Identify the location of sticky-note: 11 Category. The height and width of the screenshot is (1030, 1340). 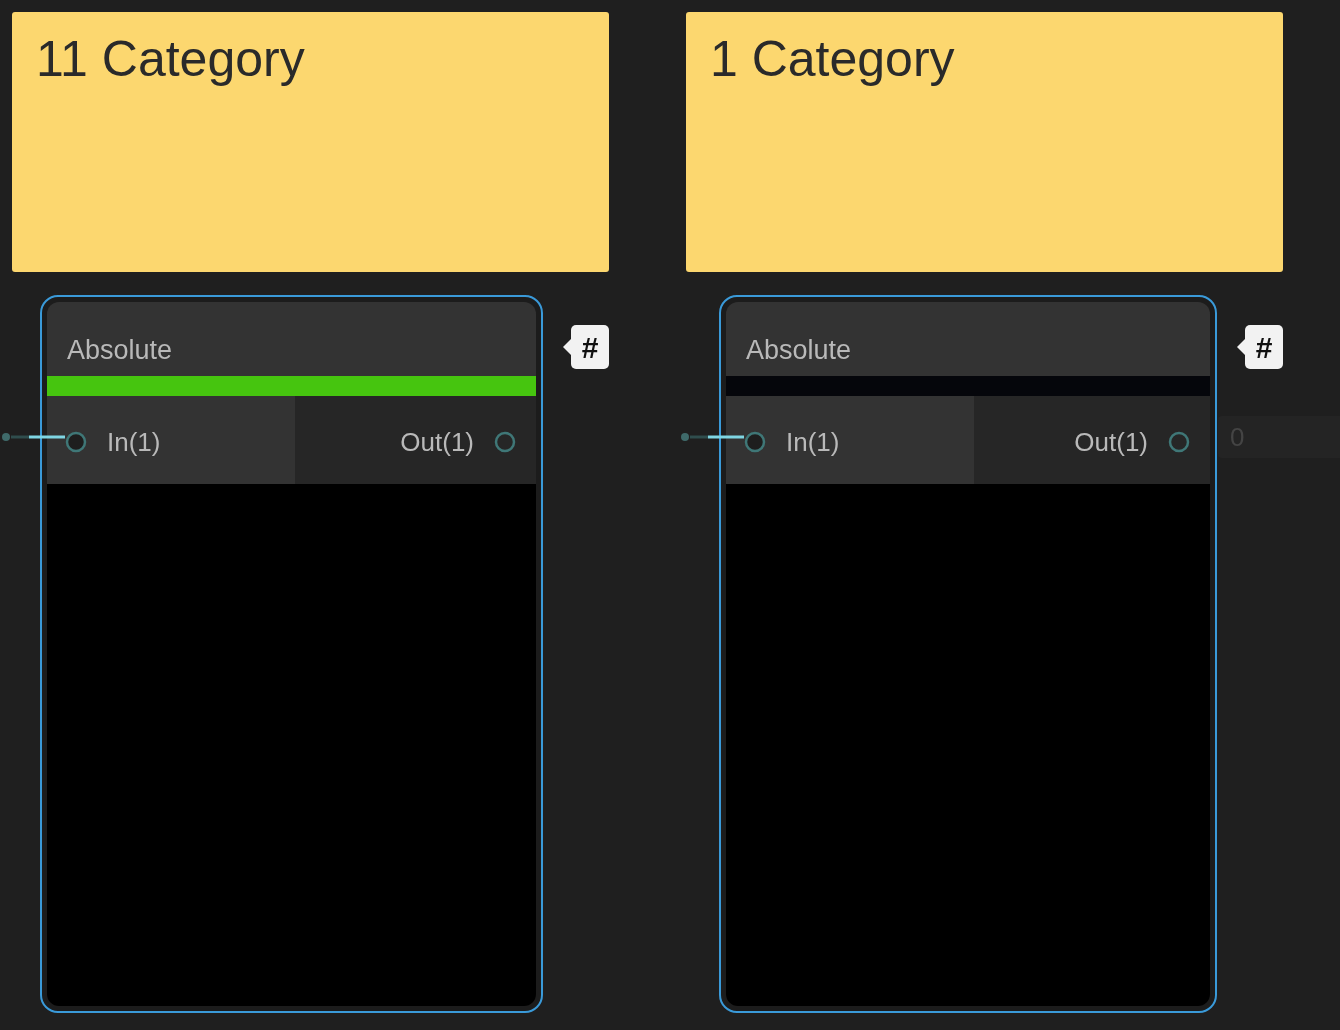
(310, 142).